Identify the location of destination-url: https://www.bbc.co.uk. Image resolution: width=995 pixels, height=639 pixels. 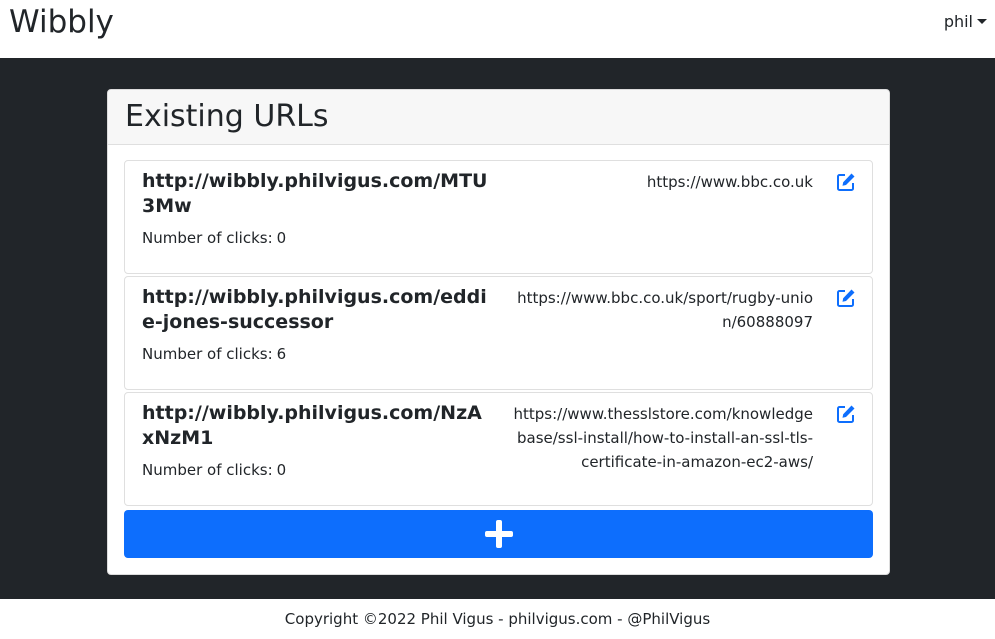
(729, 182).